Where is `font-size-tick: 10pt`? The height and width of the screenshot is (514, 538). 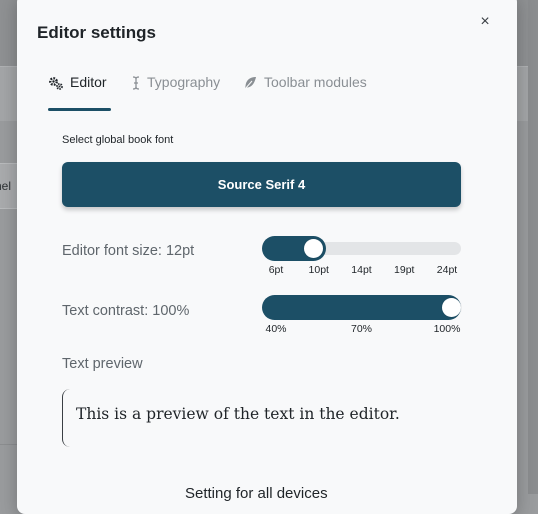 font-size-tick: 10pt is located at coordinates (318, 270).